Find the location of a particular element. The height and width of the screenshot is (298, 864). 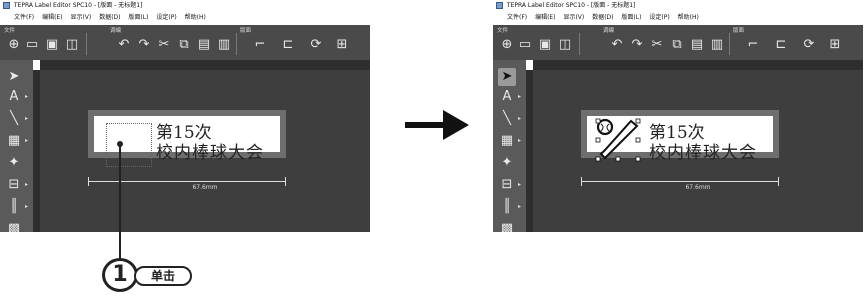

baseball-bat-icon is located at coordinates (618, 140).